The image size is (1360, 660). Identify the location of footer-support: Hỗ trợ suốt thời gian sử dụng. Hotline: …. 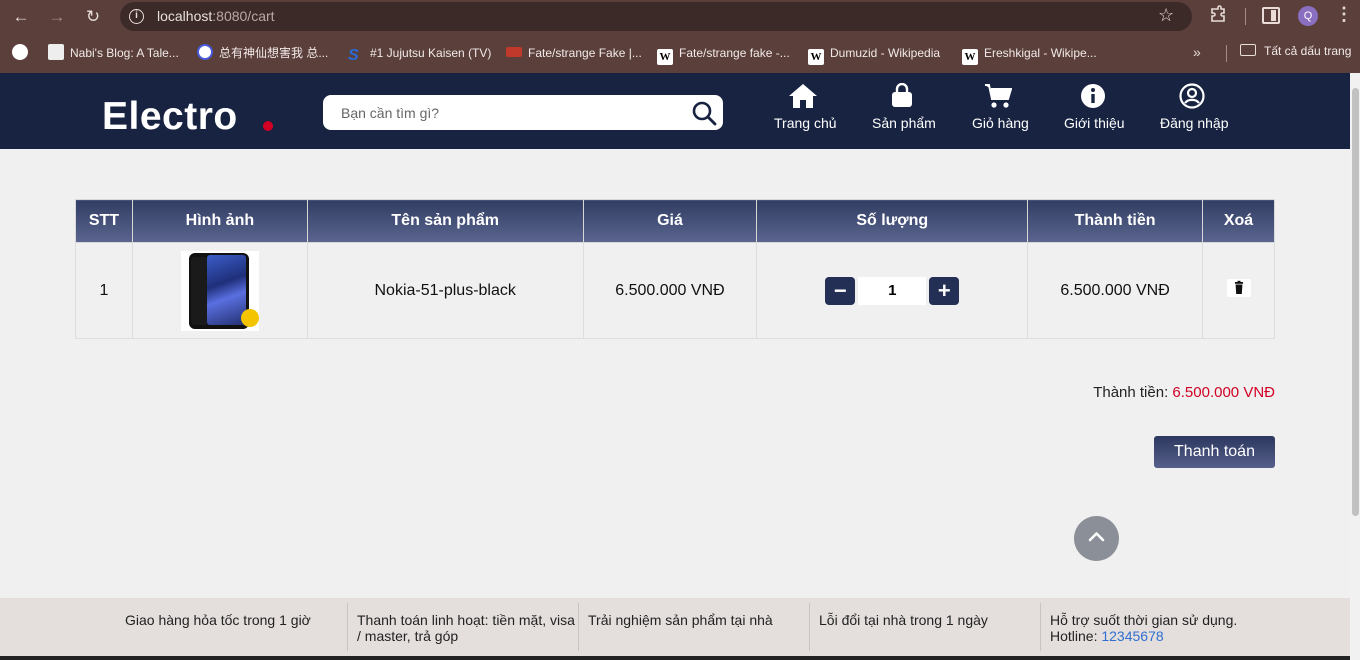
(1160, 627).